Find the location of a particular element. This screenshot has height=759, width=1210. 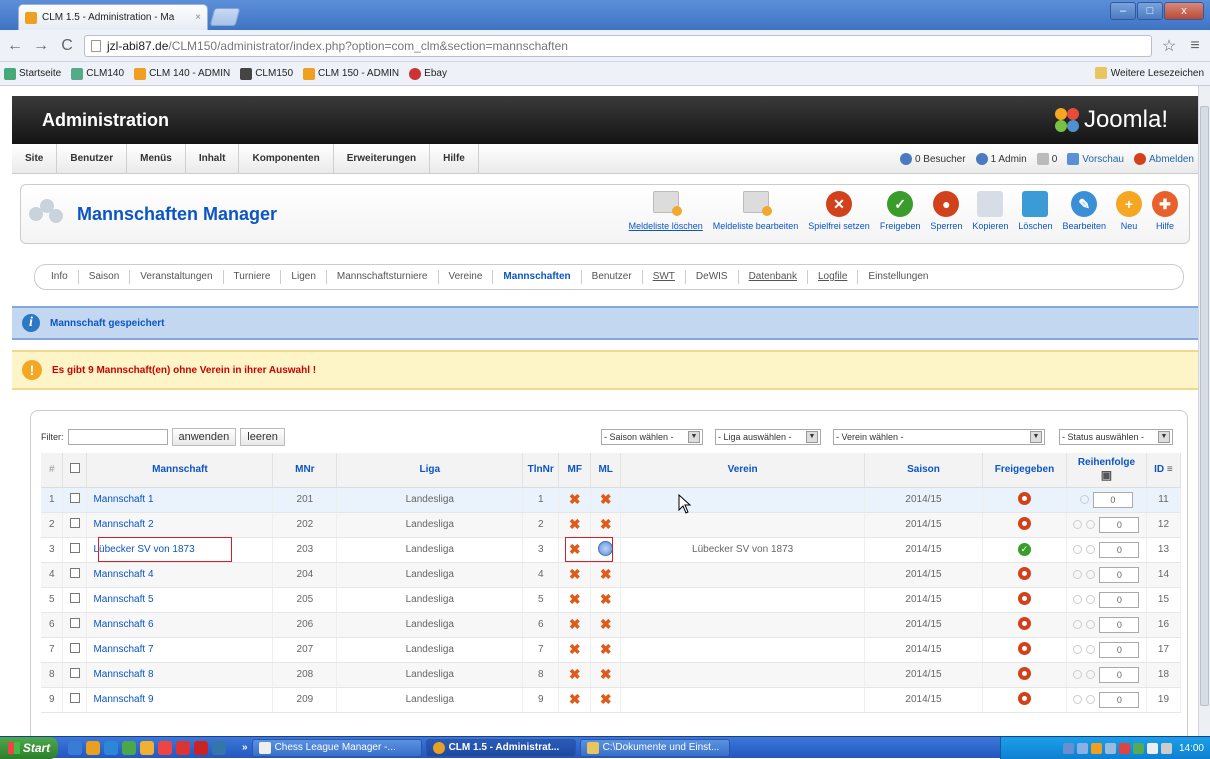

messages-count: 0 is located at coordinates (1046, 159).